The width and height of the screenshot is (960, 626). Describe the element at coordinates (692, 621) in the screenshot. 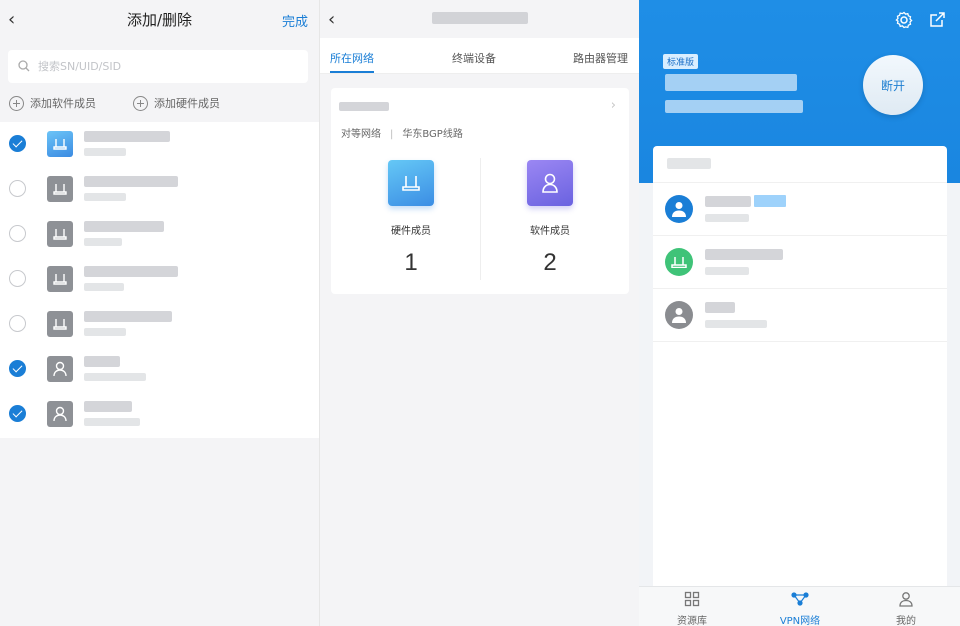

I see `nav-resources-label: 资源库` at that location.